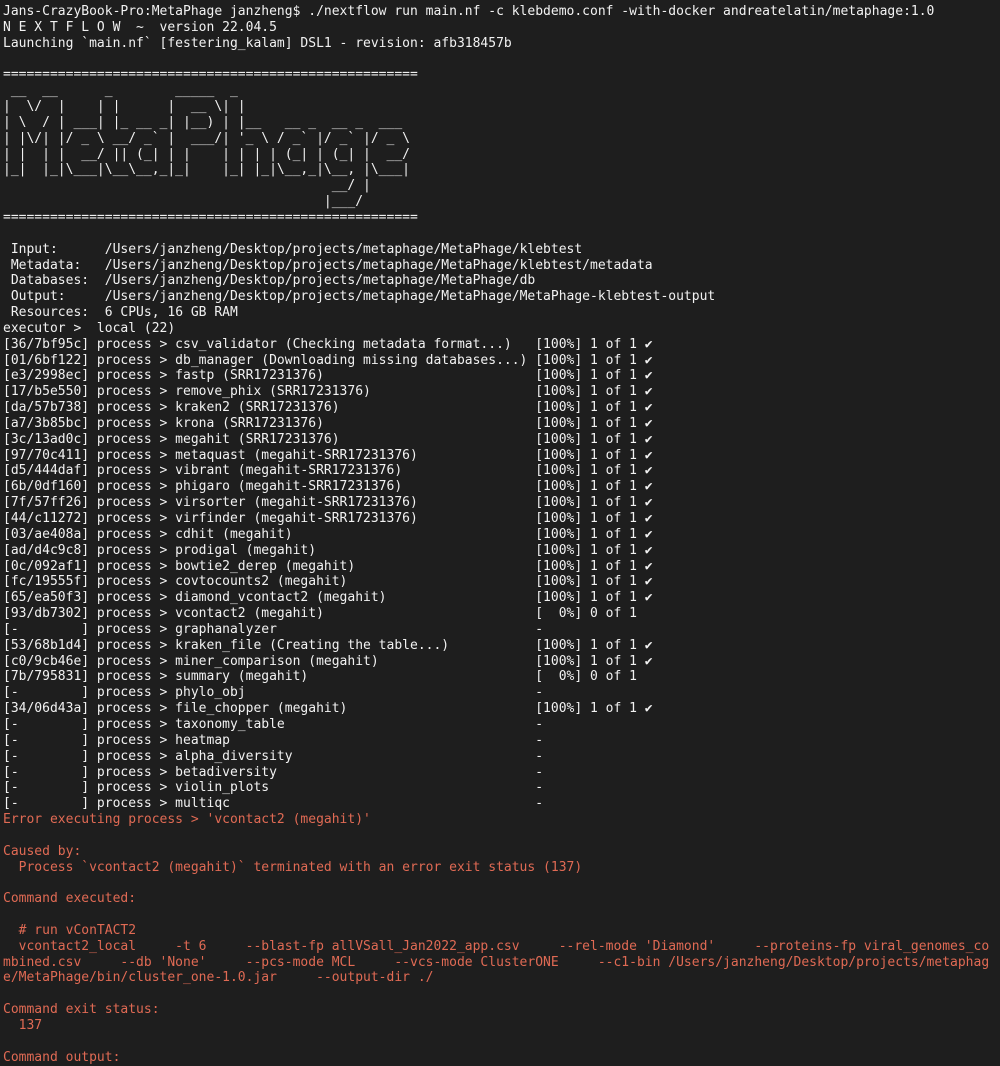 Image resolution: width=1000 pixels, height=1066 pixels. I want to click on process-row: [- ] process > taxonomy_table -, so click(273, 724).